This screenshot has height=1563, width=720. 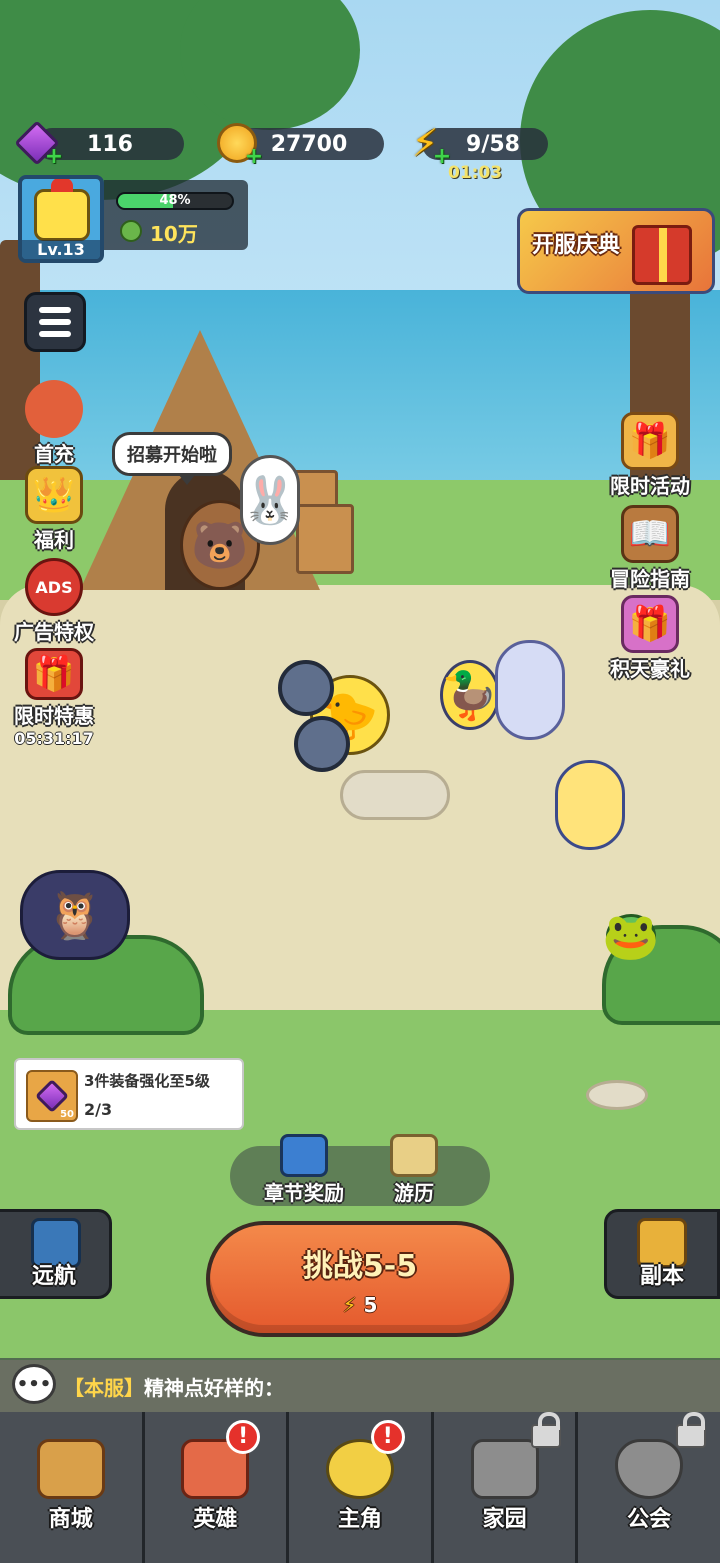 I want to click on chat-text: 精神点好样的：, so click(x=214, y=1388).